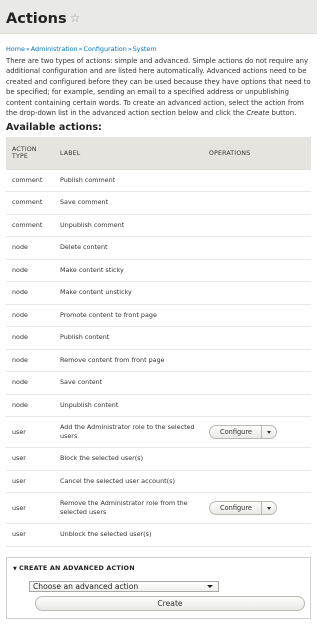  I want to click on action-label-cell: Save comment, so click(128, 203).